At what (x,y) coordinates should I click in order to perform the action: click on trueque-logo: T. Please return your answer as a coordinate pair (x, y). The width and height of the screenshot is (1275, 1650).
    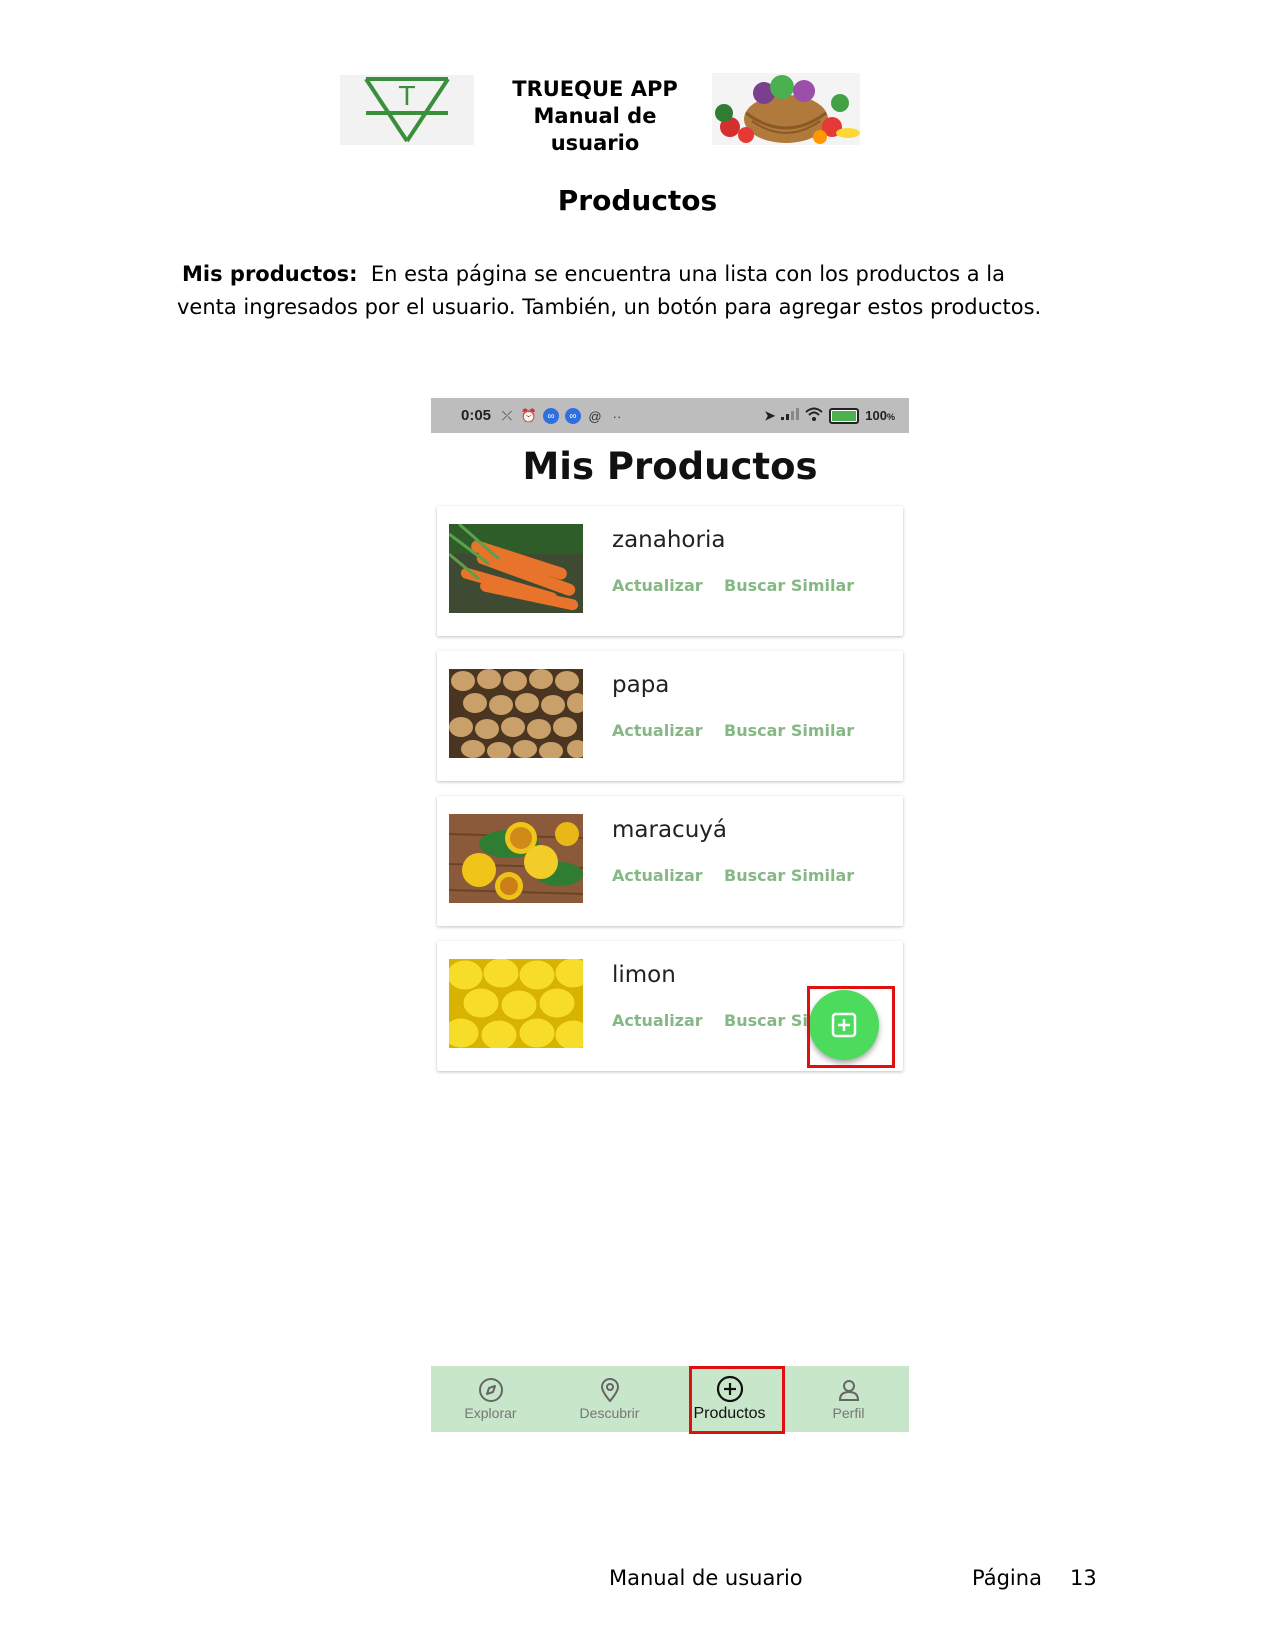
    Looking at the image, I should click on (407, 110).